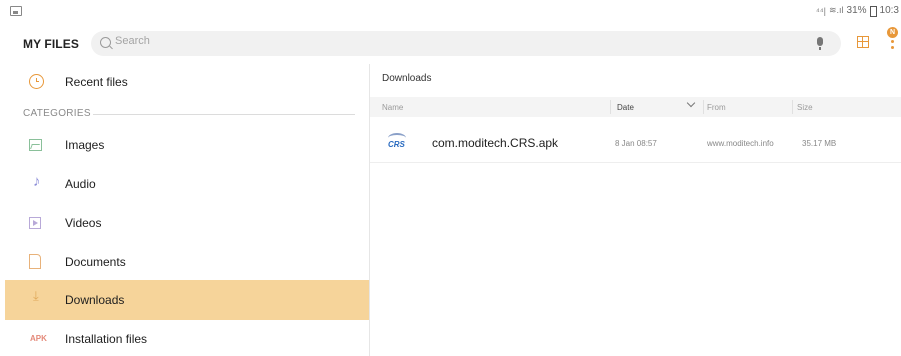 Image resolution: width=901 pixels, height=356 pixels. Describe the element at coordinates (635, 107) in the screenshot. I see `column-header-row: Name Date From Size` at that location.